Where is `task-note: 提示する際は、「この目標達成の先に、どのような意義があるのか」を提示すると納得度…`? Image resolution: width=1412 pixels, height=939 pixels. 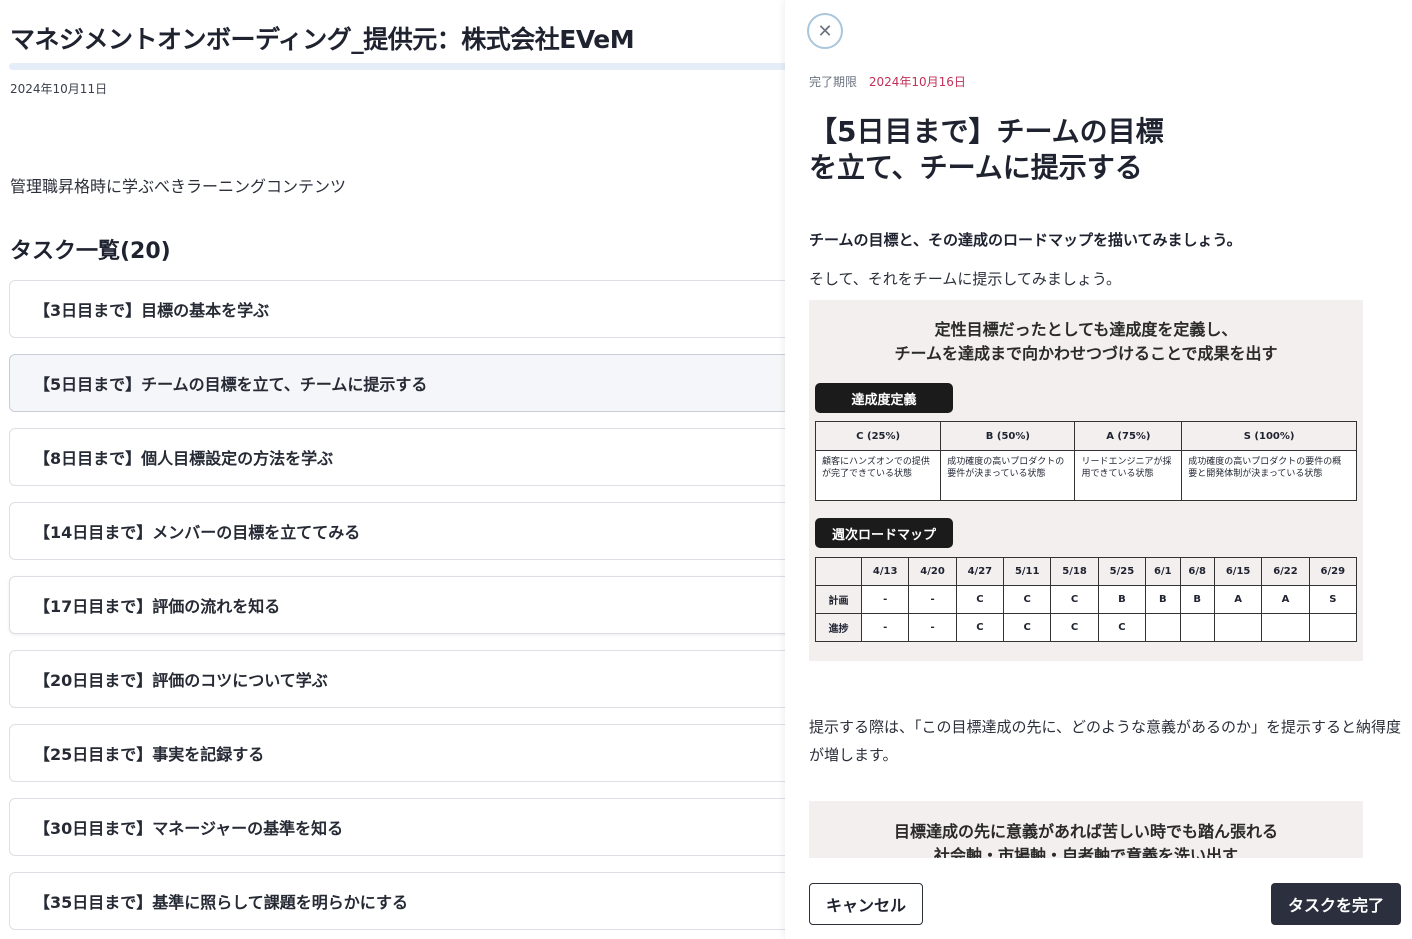 task-note: 提示する際は、「この目標達成の先に、どのような意義があるのか」を提示すると納得度… is located at coordinates (1105, 741).